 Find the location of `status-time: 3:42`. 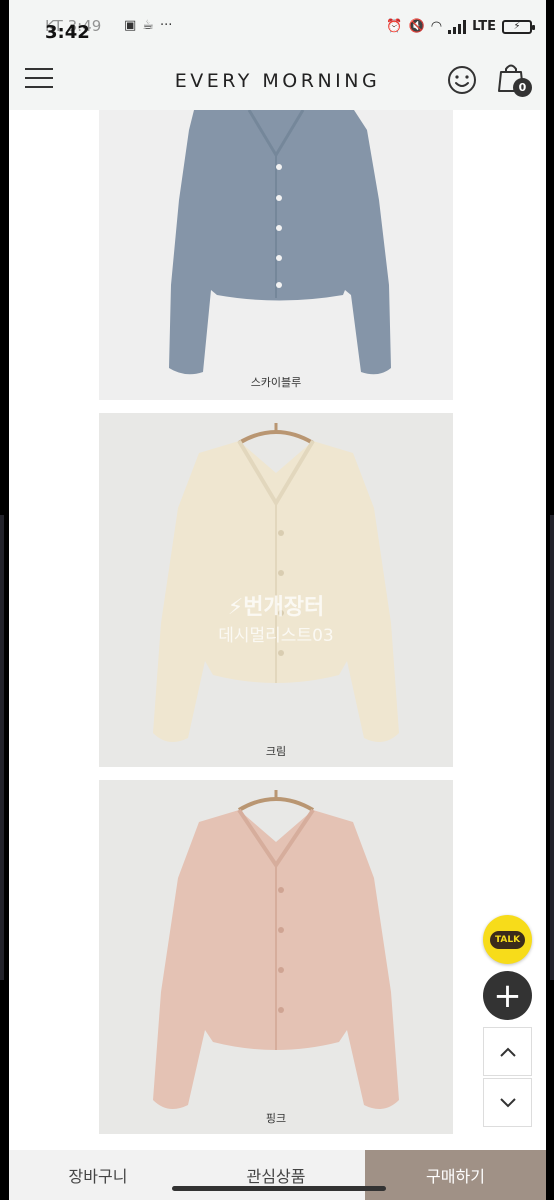

status-time: 3:42 is located at coordinates (67, 32).